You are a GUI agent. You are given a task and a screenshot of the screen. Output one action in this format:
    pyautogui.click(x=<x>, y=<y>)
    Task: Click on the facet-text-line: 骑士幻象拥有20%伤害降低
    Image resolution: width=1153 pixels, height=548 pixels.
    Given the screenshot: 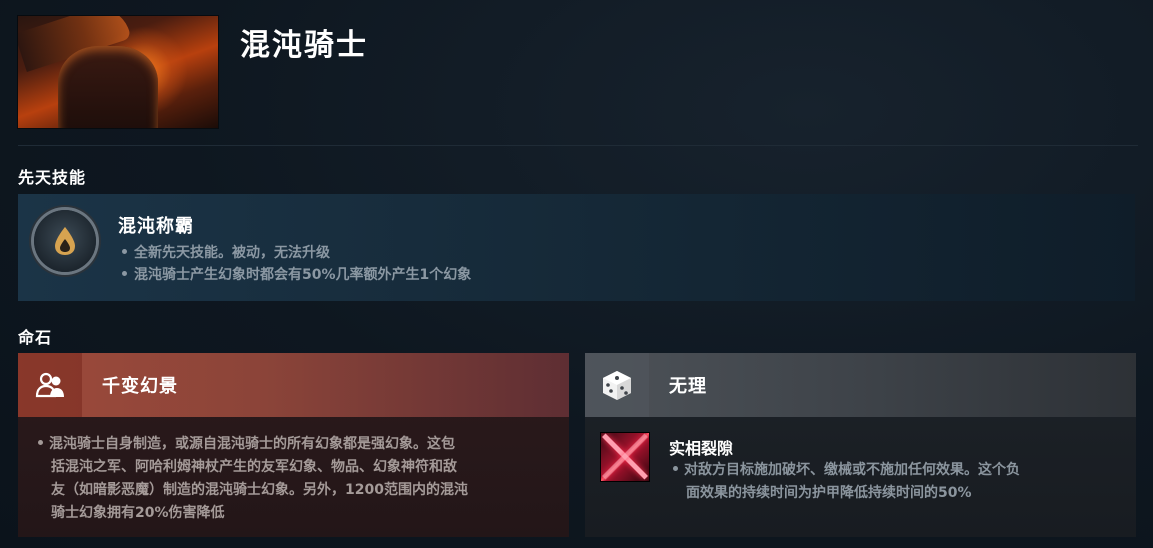 What is the action you would take?
    pyautogui.click(x=138, y=513)
    